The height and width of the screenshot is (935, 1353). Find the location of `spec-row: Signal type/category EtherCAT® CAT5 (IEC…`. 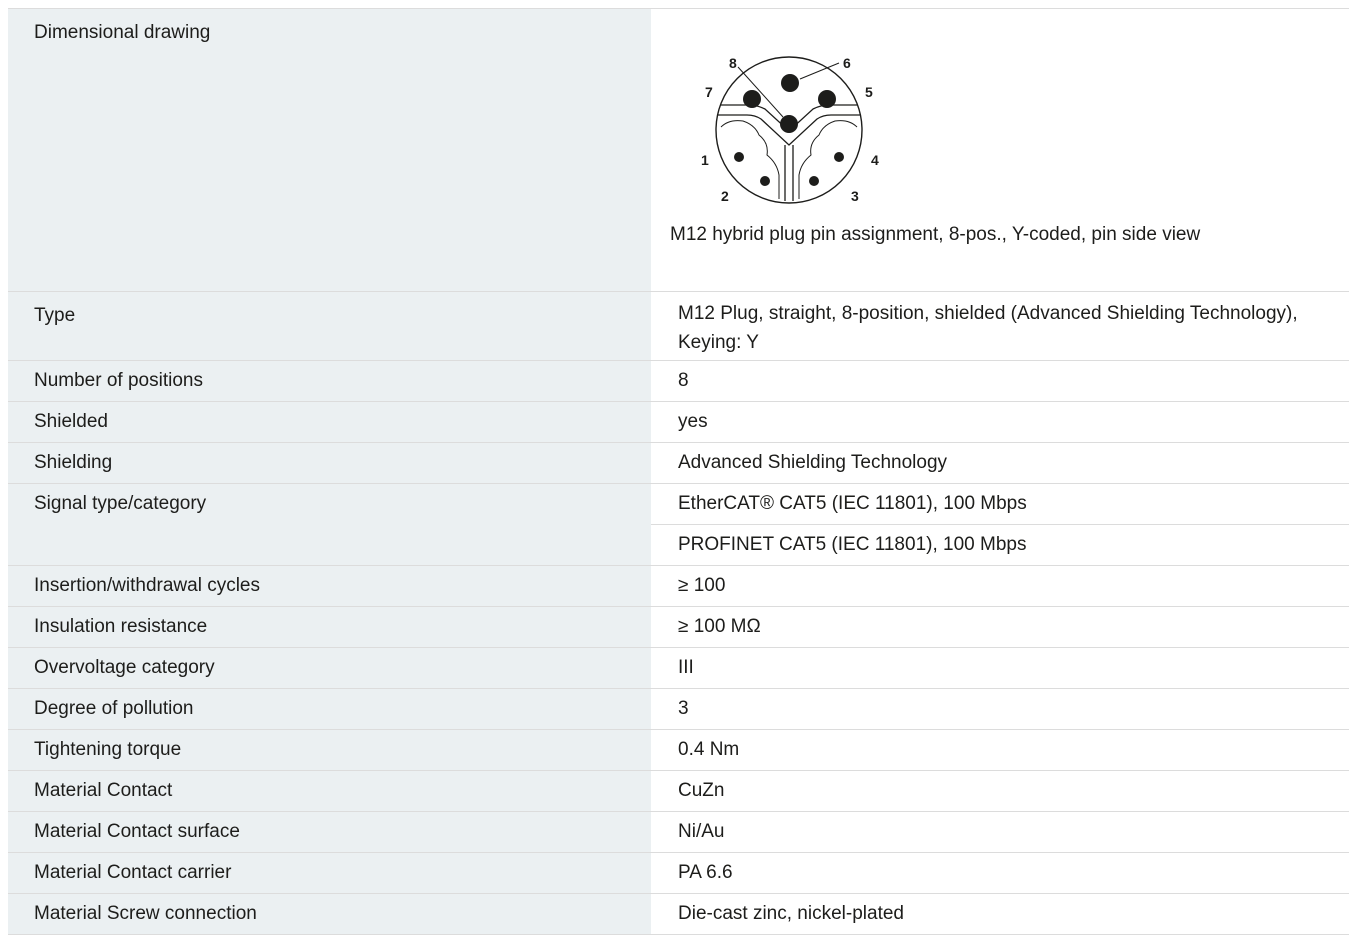

spec-row: Signal type/category EtherCAT® CAT5 (IEC… is located at coordinates (678, 525).